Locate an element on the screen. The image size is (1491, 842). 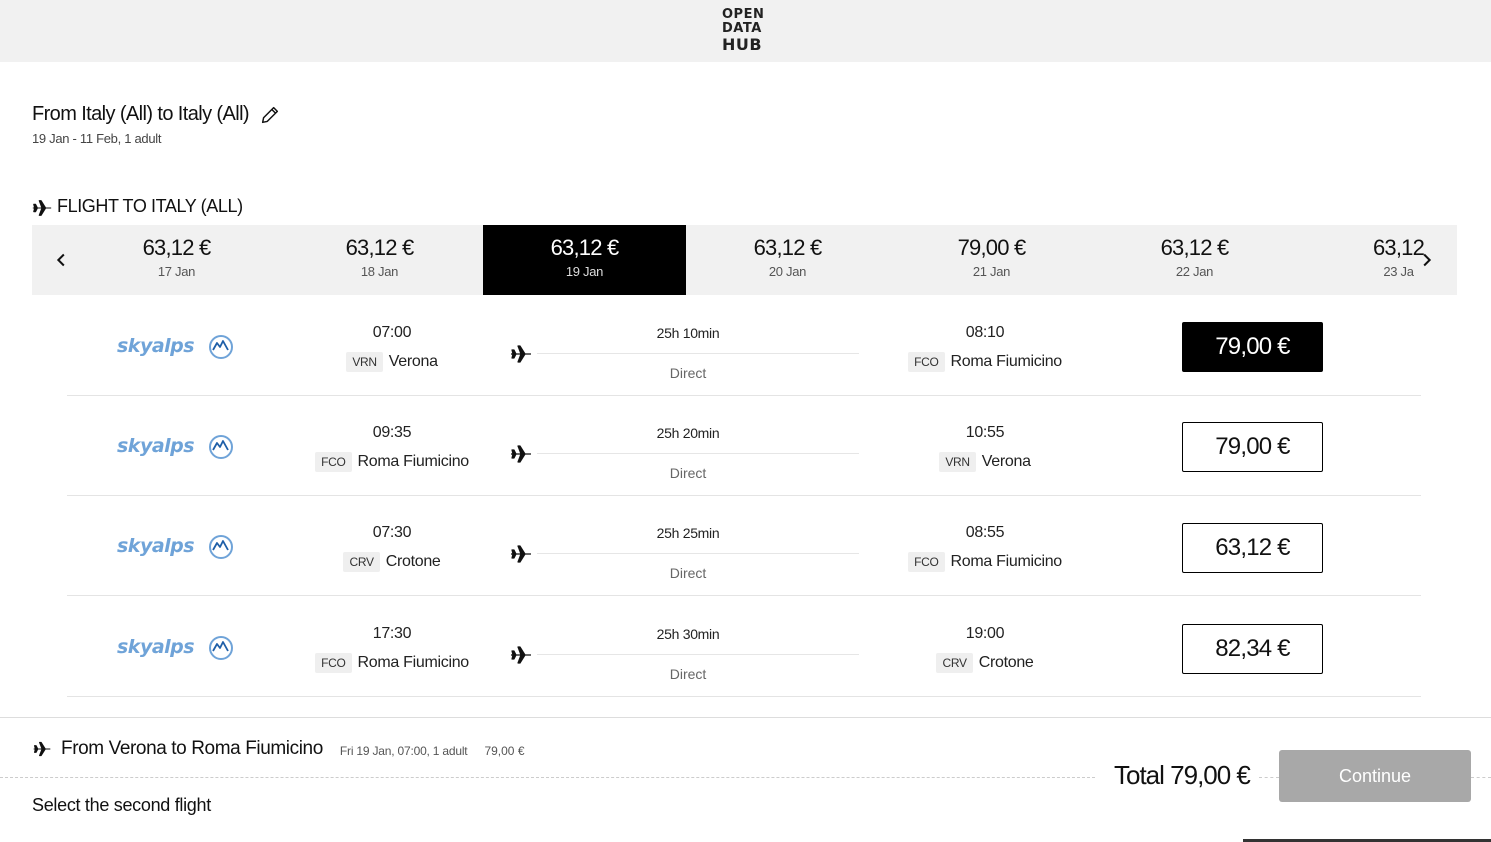
arrival-airport: CRV Crotone is located at coordinates (985, 663).